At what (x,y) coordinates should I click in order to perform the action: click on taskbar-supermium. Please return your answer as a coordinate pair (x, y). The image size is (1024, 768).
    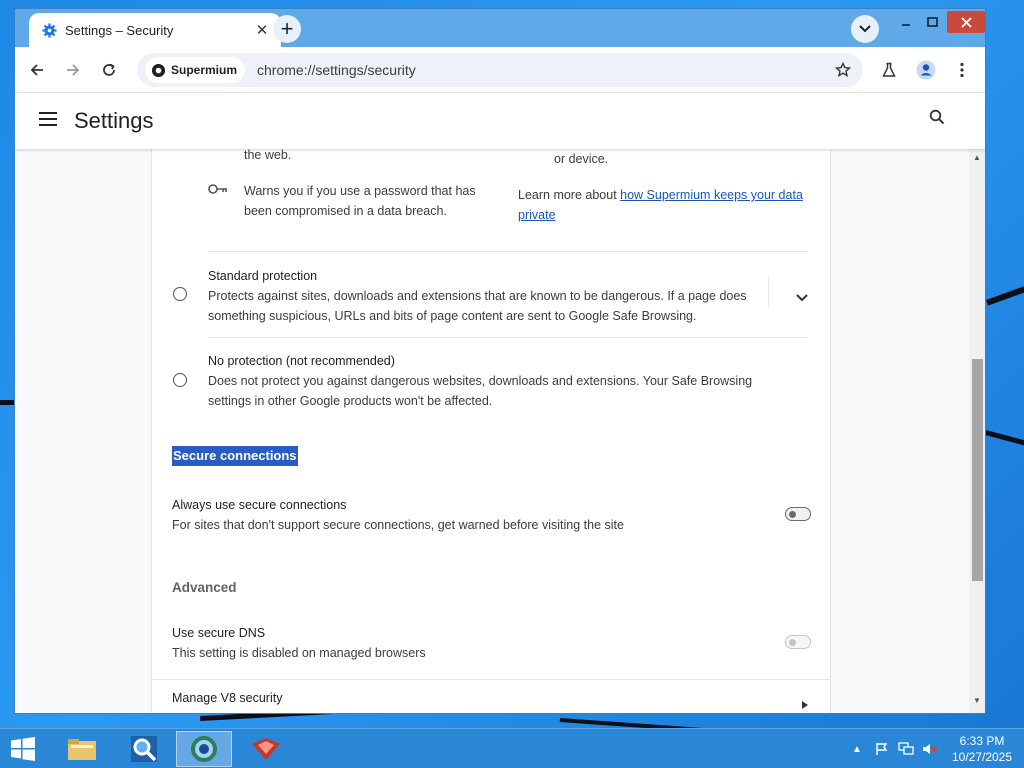
    Looking at the image, I should click on (204, 749).